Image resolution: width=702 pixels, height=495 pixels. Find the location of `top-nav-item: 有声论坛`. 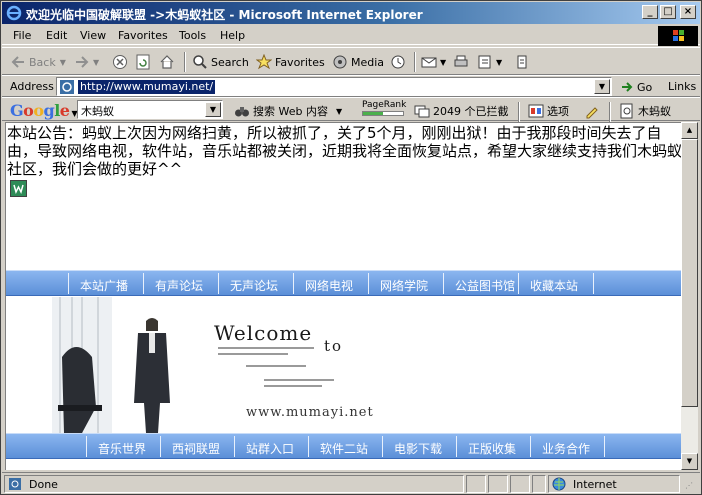

top-nav-item: 有声论坛 is located at coordinates (179, 285).